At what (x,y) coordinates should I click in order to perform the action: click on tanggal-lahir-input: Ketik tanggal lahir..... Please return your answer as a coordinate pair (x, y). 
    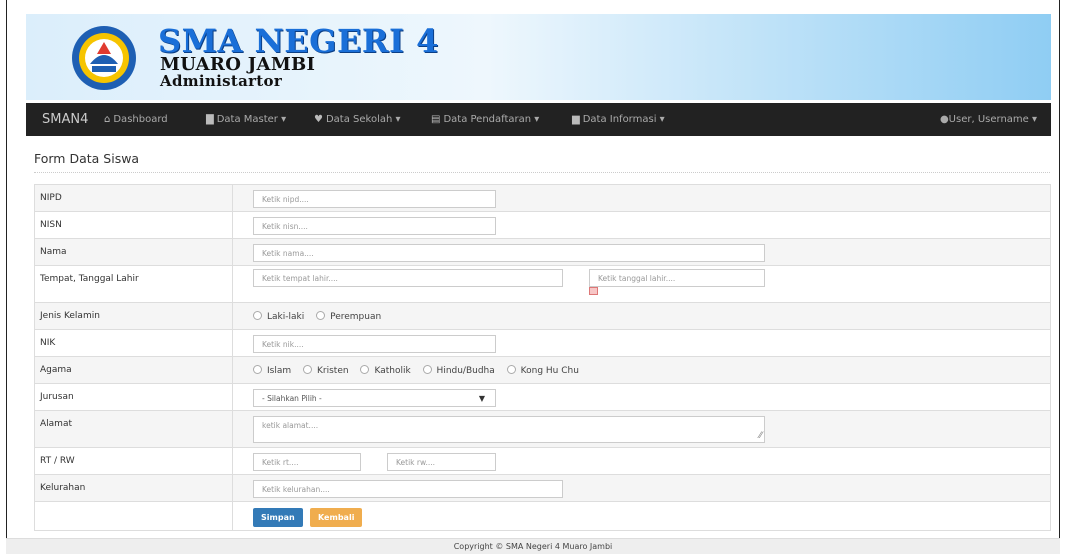
    Looking at the image, I should click on (677, 278).